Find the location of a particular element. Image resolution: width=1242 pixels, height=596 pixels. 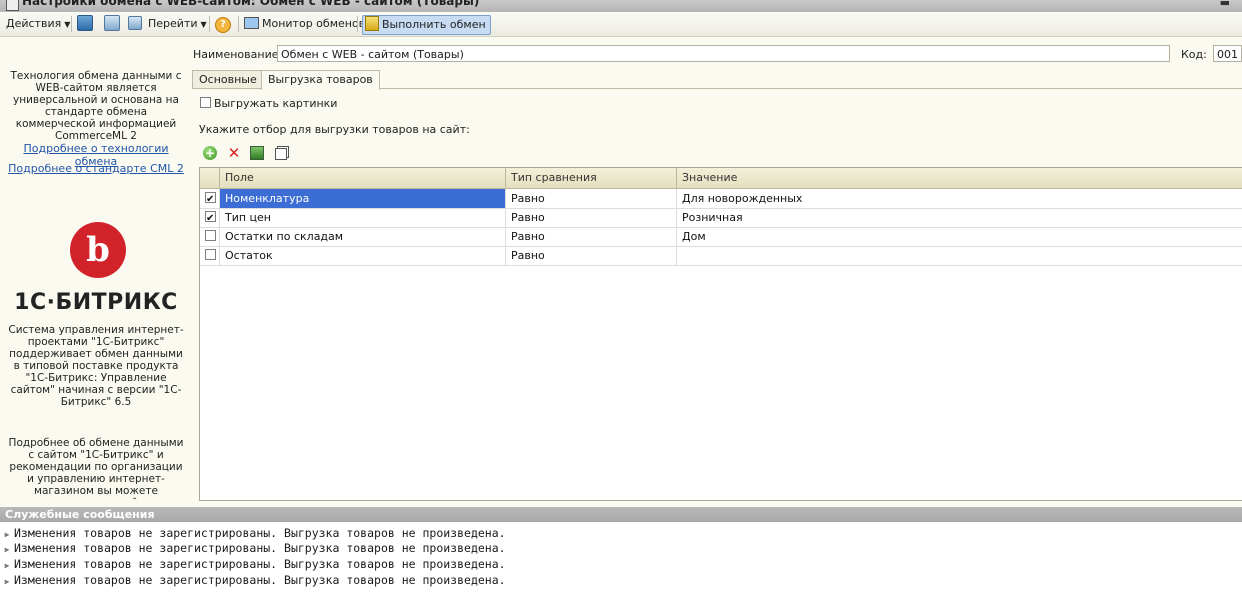

tab-basic: Основные is located at coordinates (228, 79).